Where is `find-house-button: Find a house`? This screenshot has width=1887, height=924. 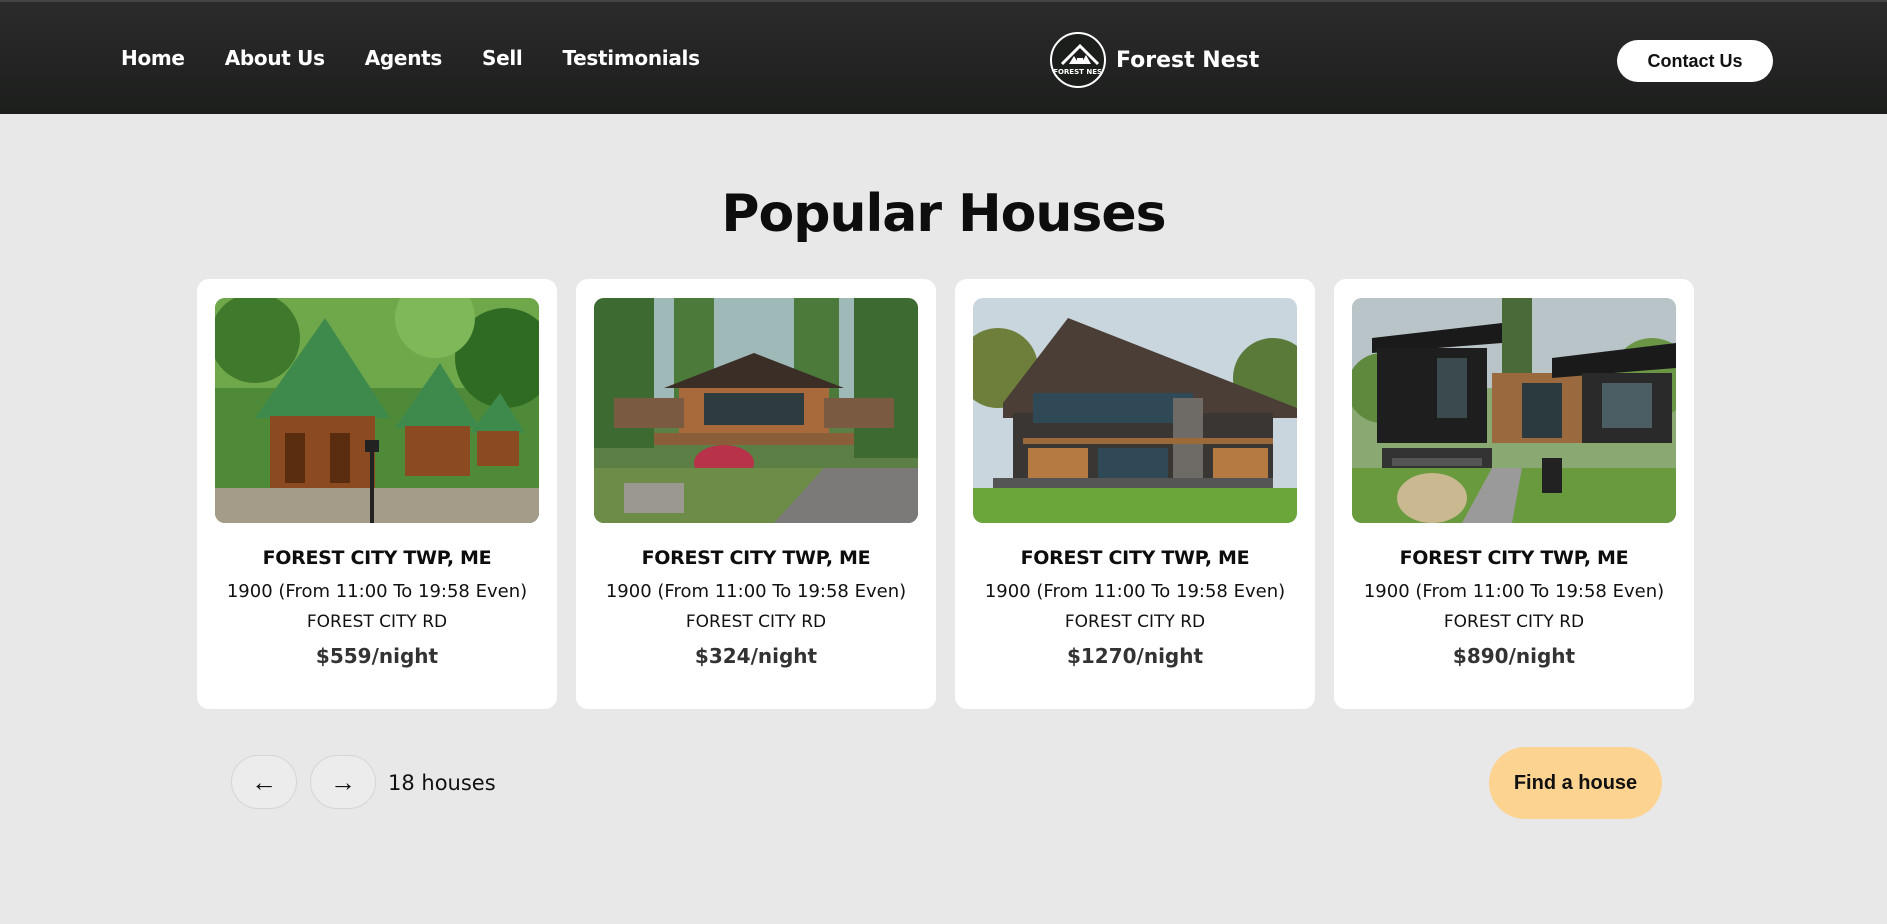 find-house-button: Find a house is located at coordinates (1575, 783).